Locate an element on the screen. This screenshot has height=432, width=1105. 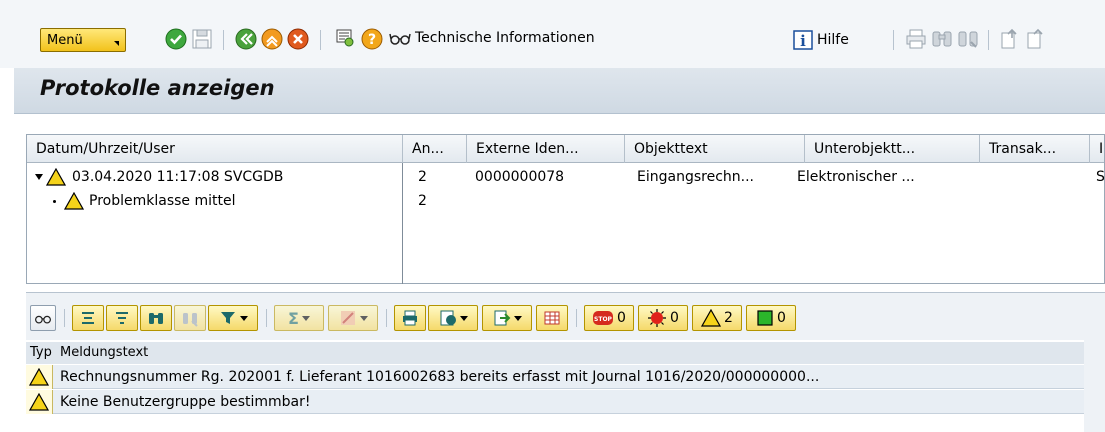
cancel-icon is located at coordinates (298, 39).